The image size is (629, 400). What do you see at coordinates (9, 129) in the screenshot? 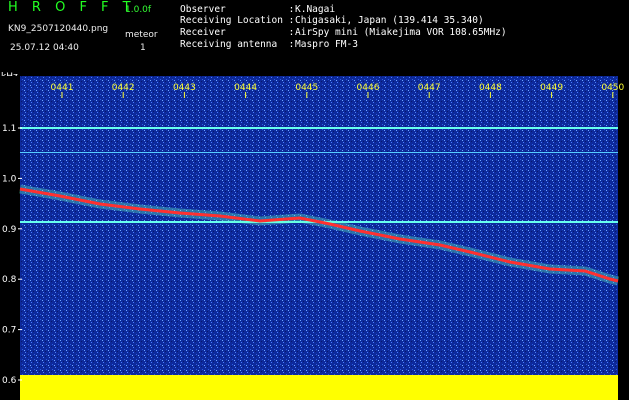
I see `frequency-tick-label: 1.1` at bounding box center [9, 129].